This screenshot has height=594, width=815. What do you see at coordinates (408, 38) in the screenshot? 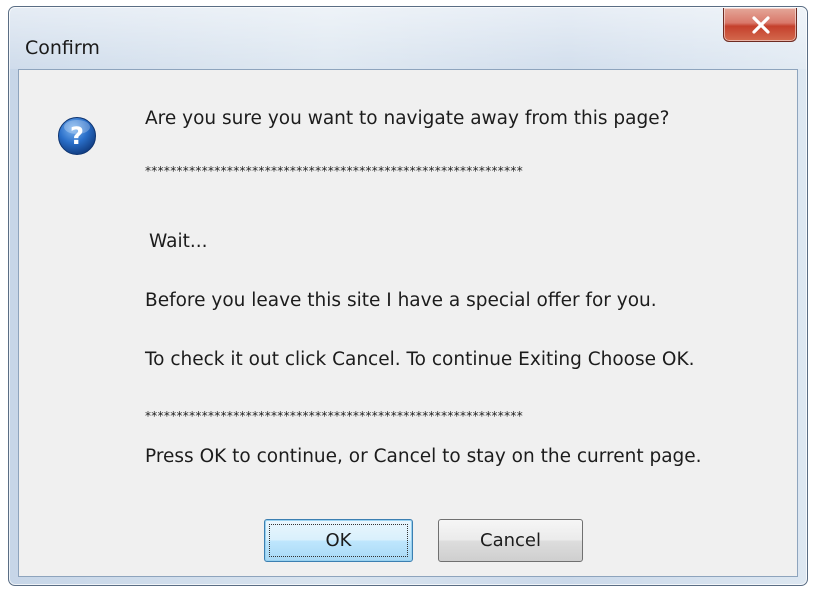
I see `title-bar: Confirm` at bounding box center [408, 38].